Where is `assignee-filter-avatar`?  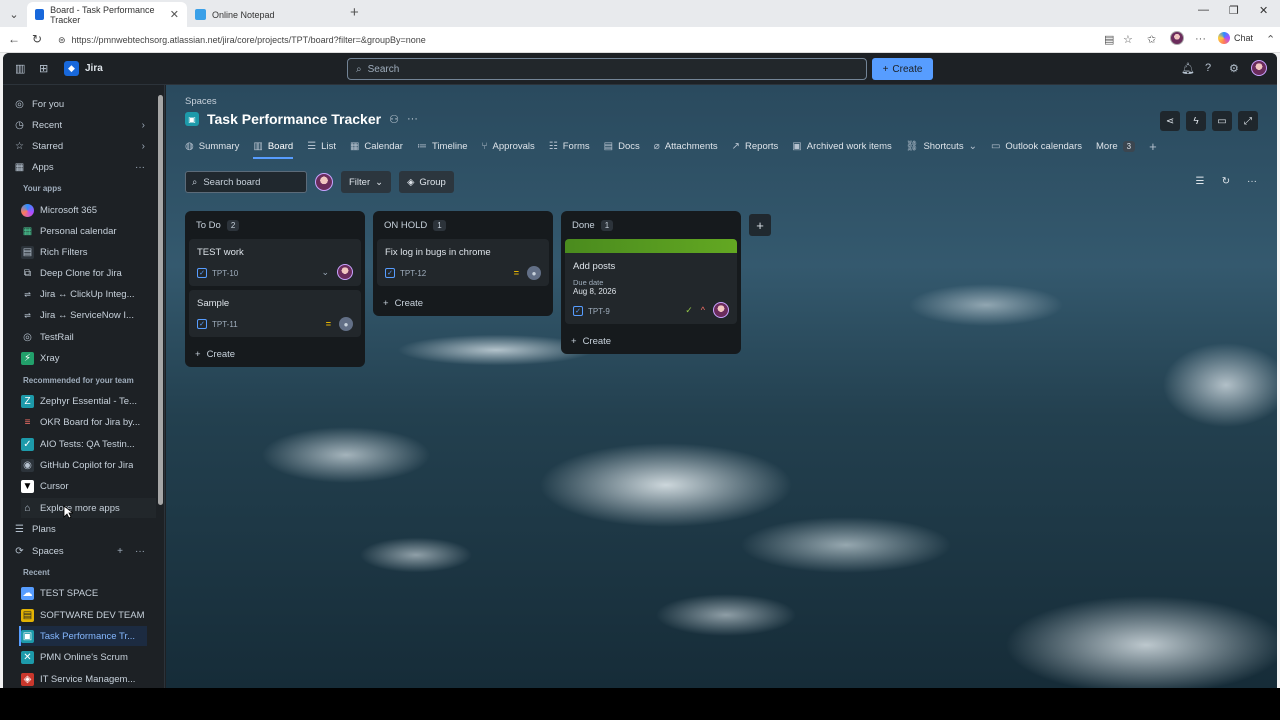
assignee-filter-avatar is located at coordinates (324, 182).